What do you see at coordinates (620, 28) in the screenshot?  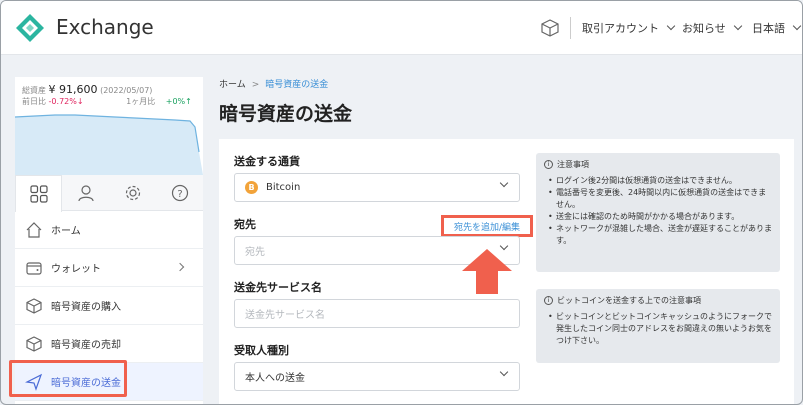 I see `menu-label: 取引アカウント` at bounding box center [620, 28].